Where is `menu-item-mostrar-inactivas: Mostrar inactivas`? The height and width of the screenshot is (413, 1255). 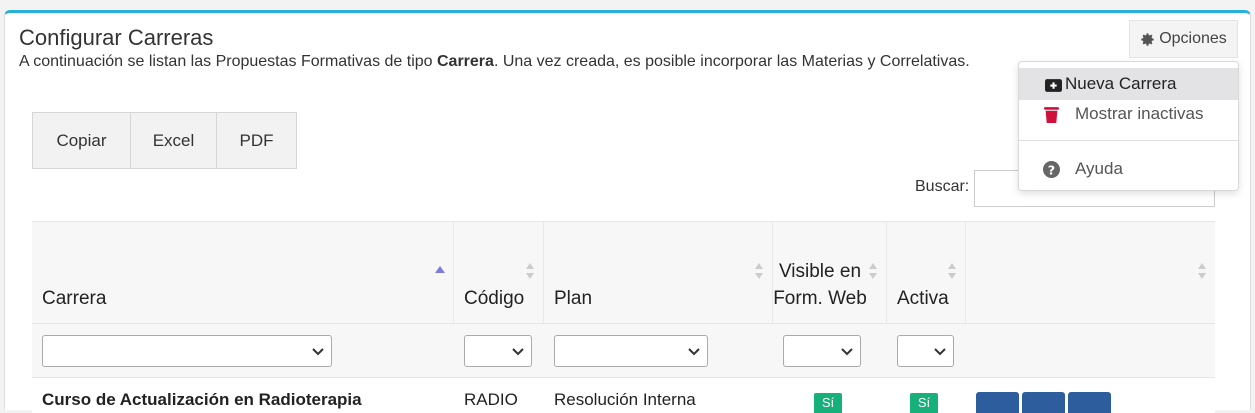 menu-item-mostrar-inactivas: Mostrar inactivas is located at coordinates (1128, 114).